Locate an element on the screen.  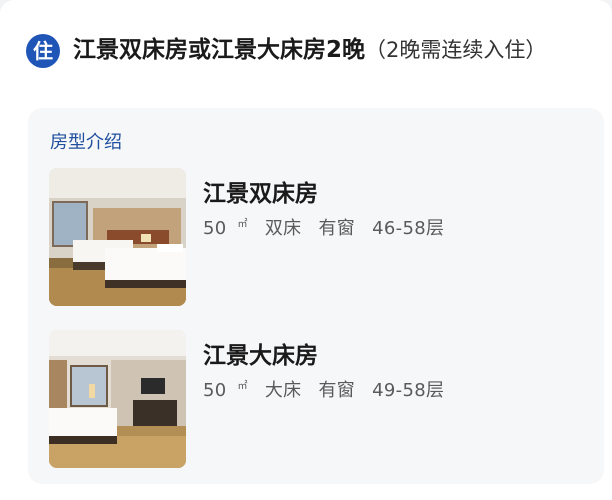
stay-badge: 住 is located at coordinates (43, 51).